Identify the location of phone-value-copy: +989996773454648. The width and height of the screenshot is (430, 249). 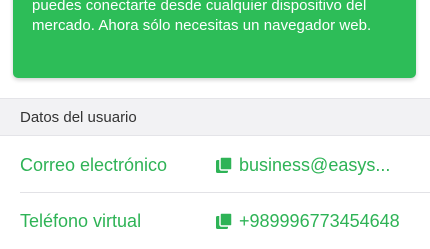
(313, 221).